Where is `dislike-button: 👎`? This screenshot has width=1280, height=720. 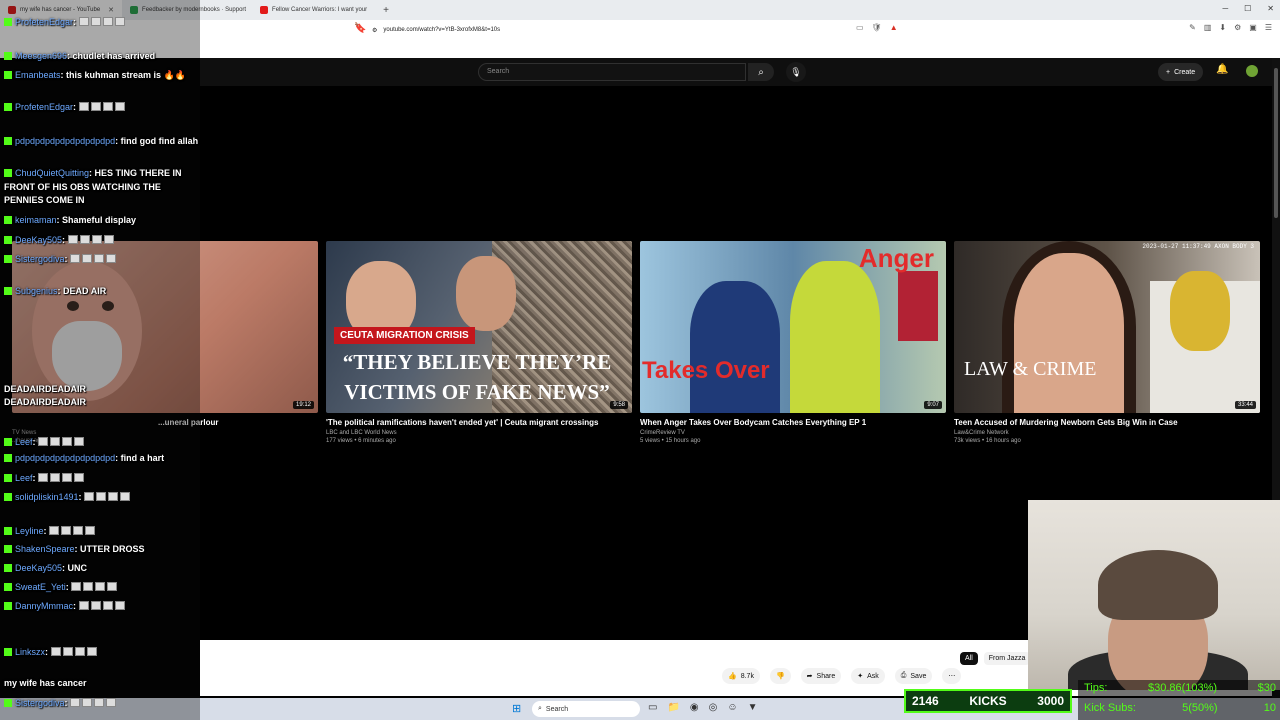 dislike-button: 👎 is located at coordinates (780, 676).